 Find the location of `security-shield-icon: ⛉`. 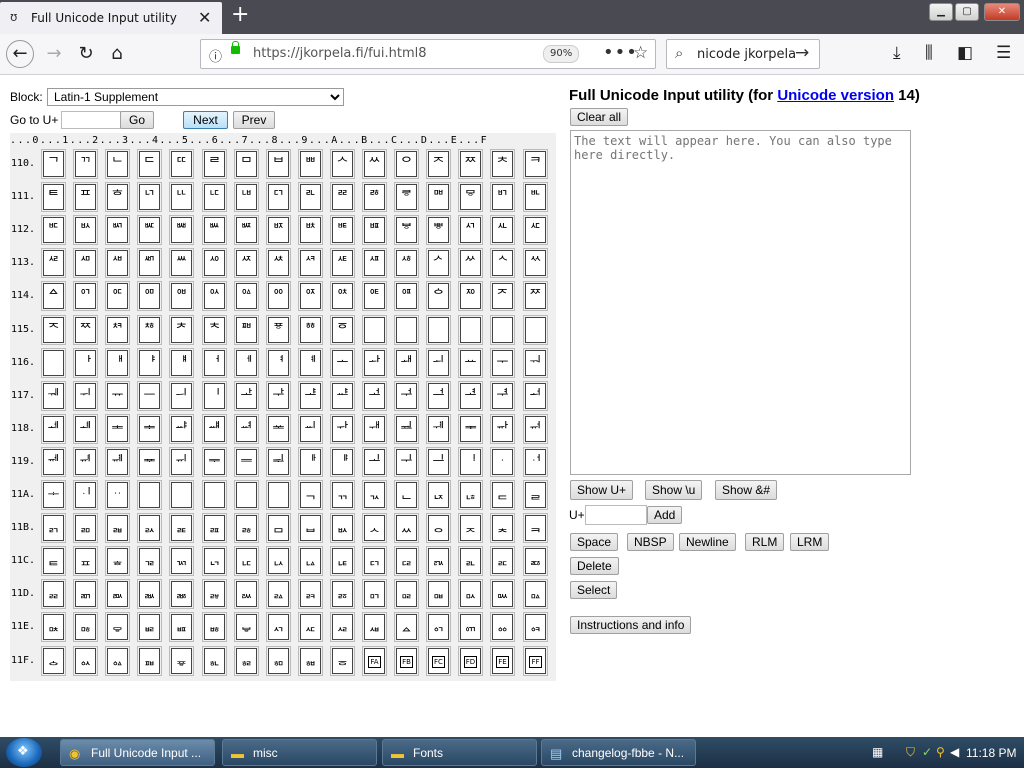

security-shield-icon: ⛉ is located at coordinates (910, 752).